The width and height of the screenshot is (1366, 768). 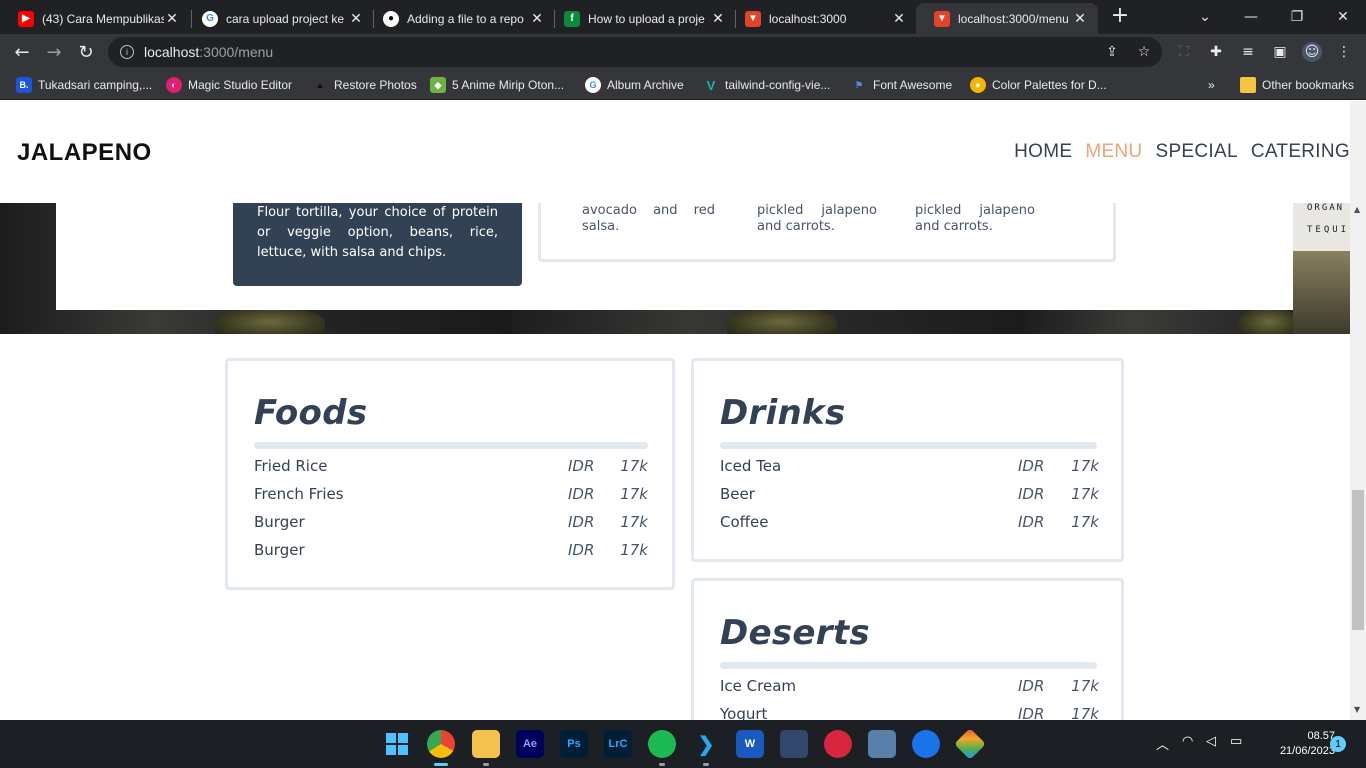 What do you see at coordinates (574, 744) in the screenshot?
I see `photoshop-icon: Ps` at bounding box center [574, 744].